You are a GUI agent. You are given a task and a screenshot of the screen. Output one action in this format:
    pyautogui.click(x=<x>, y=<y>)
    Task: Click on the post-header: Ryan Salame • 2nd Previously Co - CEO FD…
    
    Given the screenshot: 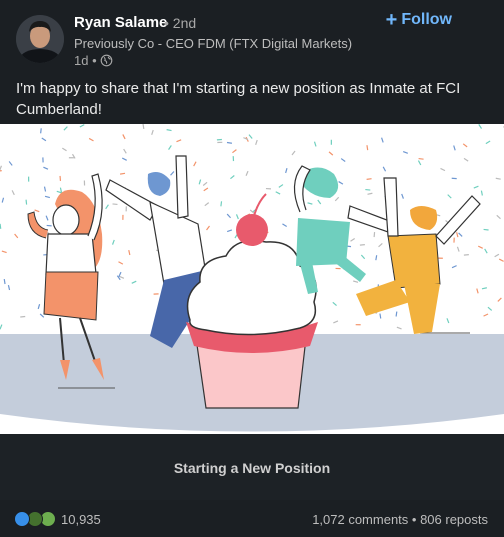 What is the action you would take?
    pyautogui.click(x=252, y=36)
    